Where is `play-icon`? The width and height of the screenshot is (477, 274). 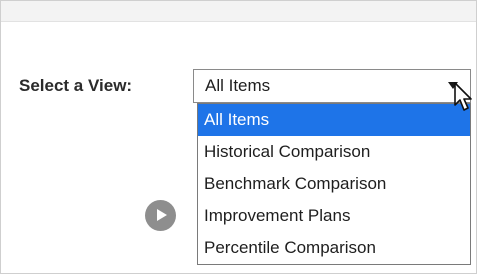
play-icon is located at coordinates (162, 215).